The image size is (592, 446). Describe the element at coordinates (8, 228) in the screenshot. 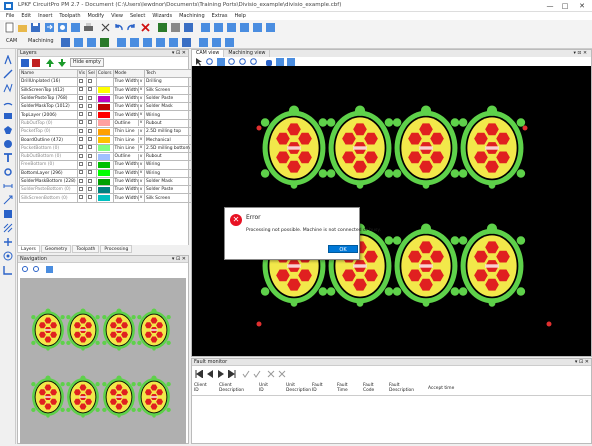

I see `hatch-tool-icon` at that location.